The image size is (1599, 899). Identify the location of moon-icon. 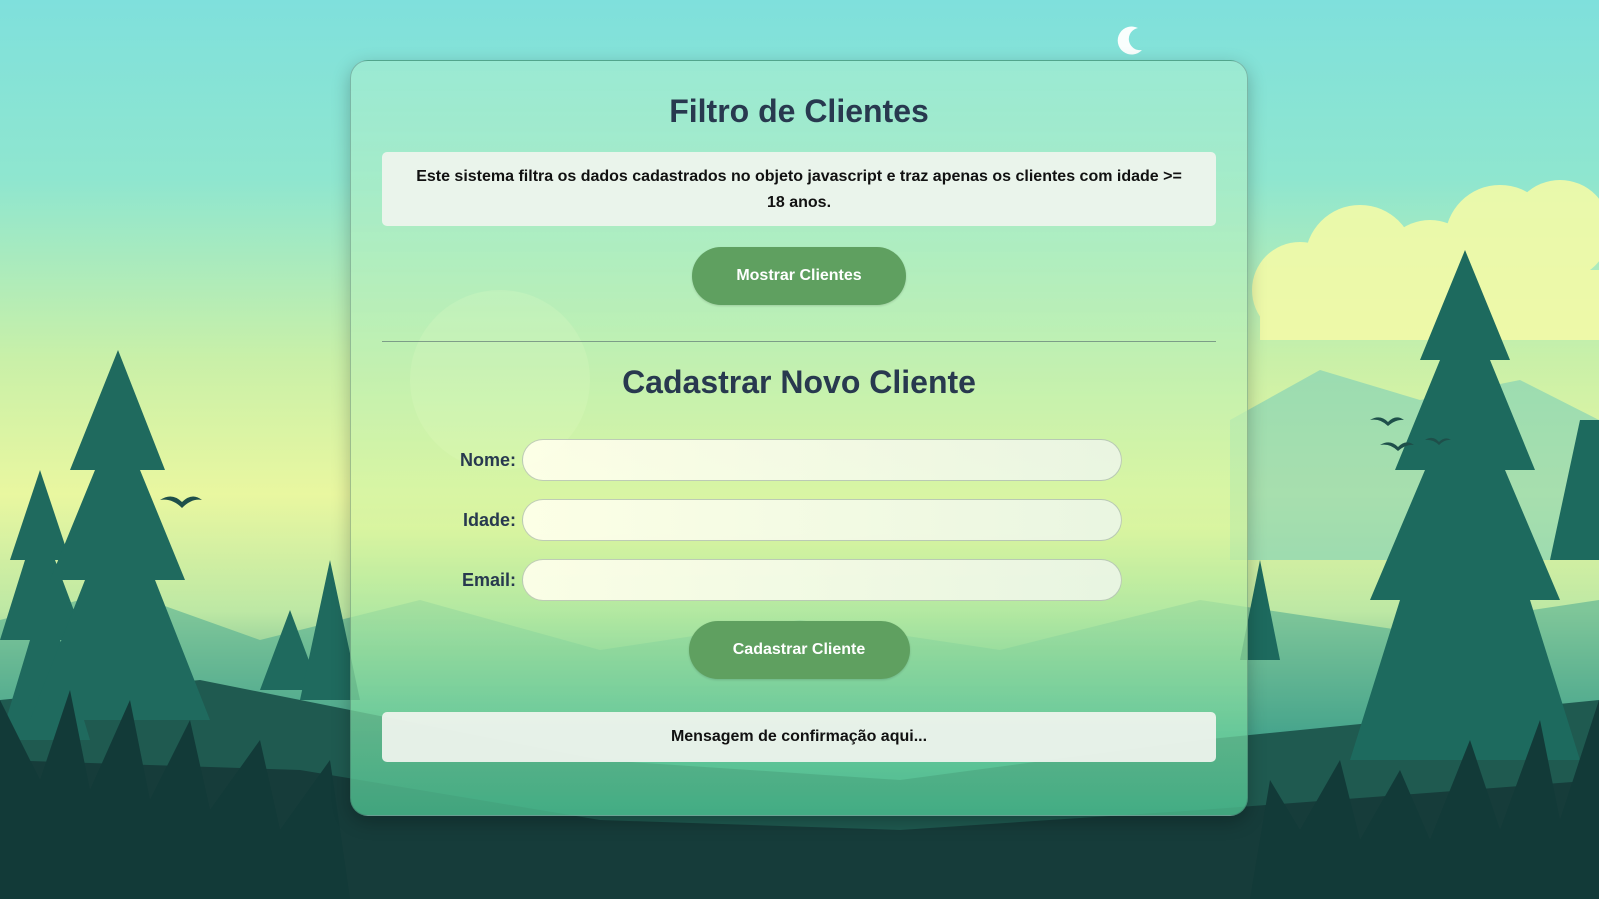
(1129, 40).